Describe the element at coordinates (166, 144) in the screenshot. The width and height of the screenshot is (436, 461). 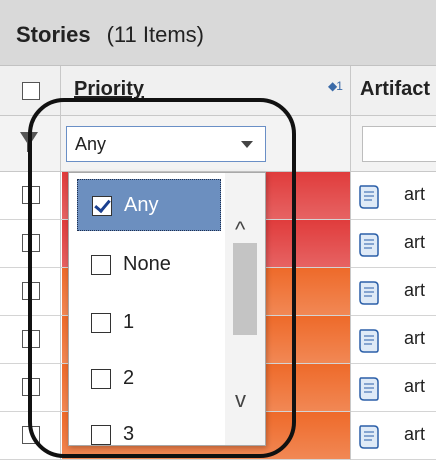
I see `priority-filter-select: Any` at that location.